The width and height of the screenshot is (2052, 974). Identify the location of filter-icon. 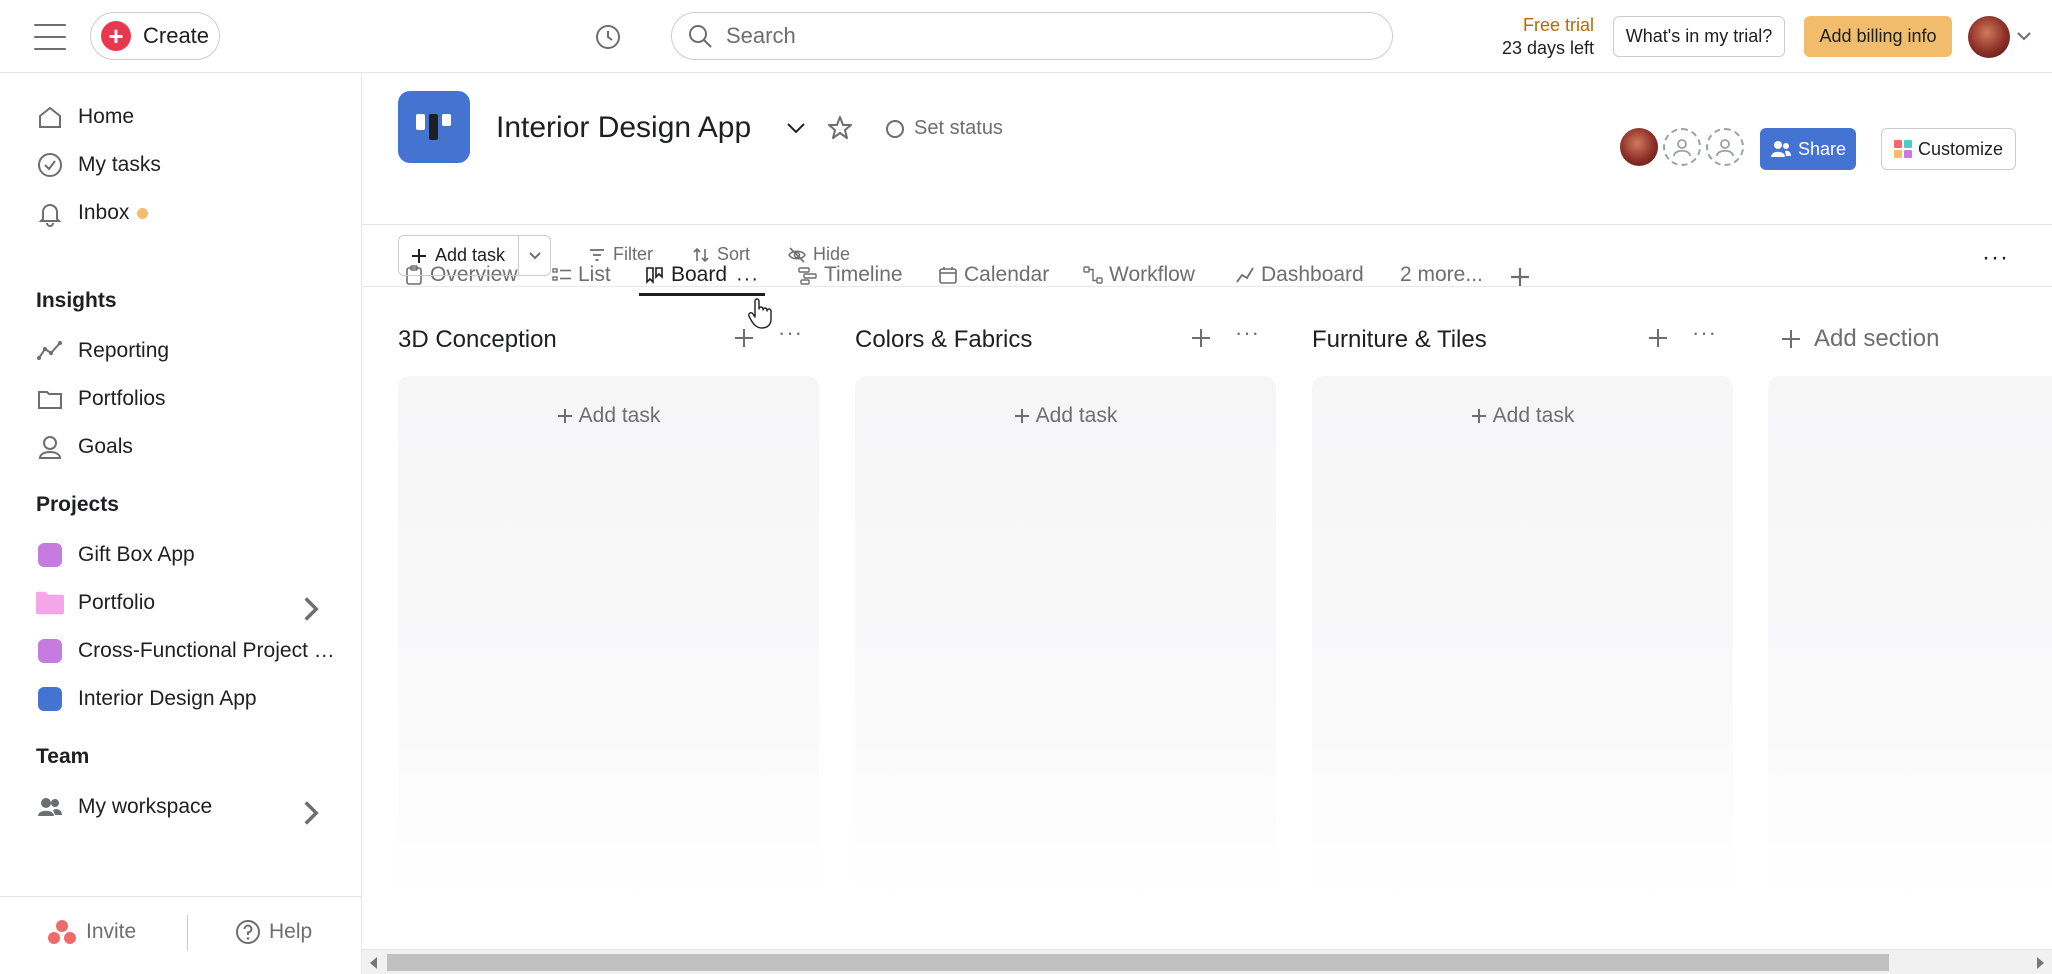
(597, 254).